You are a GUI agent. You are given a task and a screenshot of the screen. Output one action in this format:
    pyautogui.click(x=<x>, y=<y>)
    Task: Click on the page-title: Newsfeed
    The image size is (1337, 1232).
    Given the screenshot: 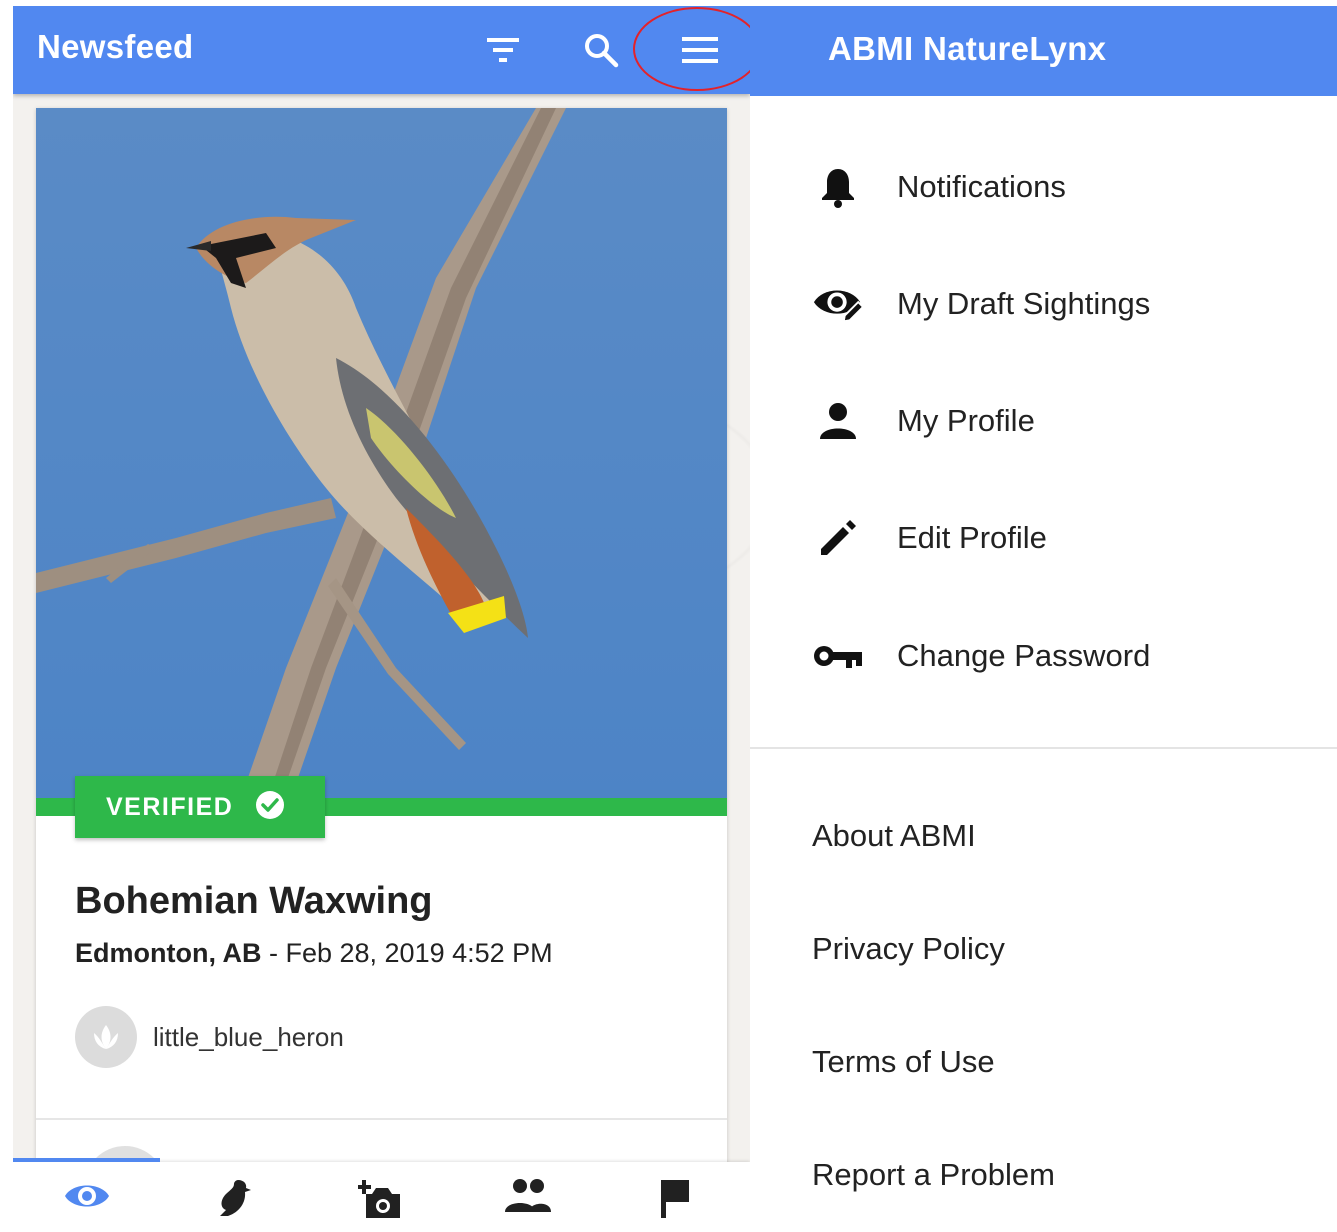 What is the action you would take?
    pyautogui.click(x=115, y=46)
    